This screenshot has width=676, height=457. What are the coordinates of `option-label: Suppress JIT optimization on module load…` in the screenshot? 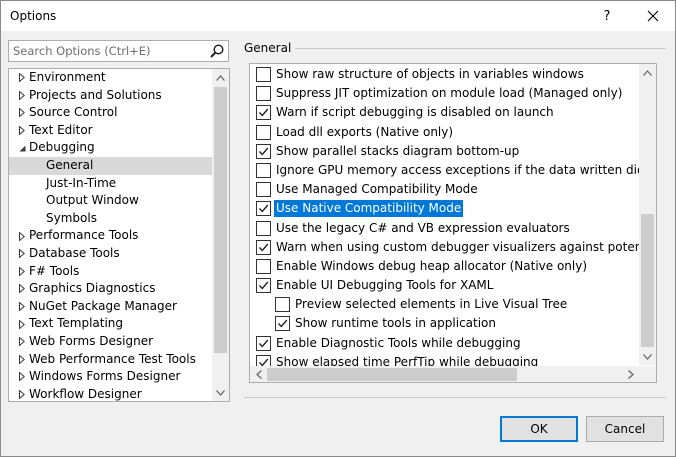 It's located at (449, 93).